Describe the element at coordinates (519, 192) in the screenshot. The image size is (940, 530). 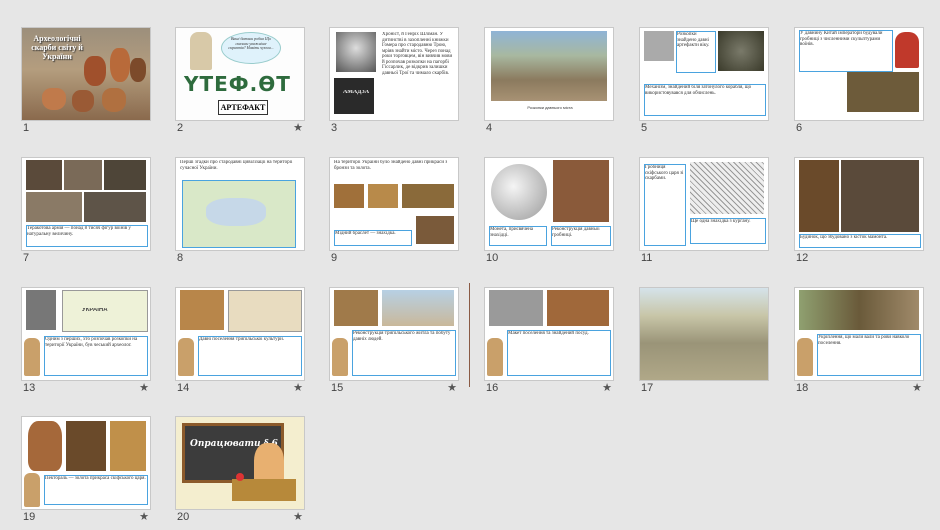
I see `coin-image` at that location.